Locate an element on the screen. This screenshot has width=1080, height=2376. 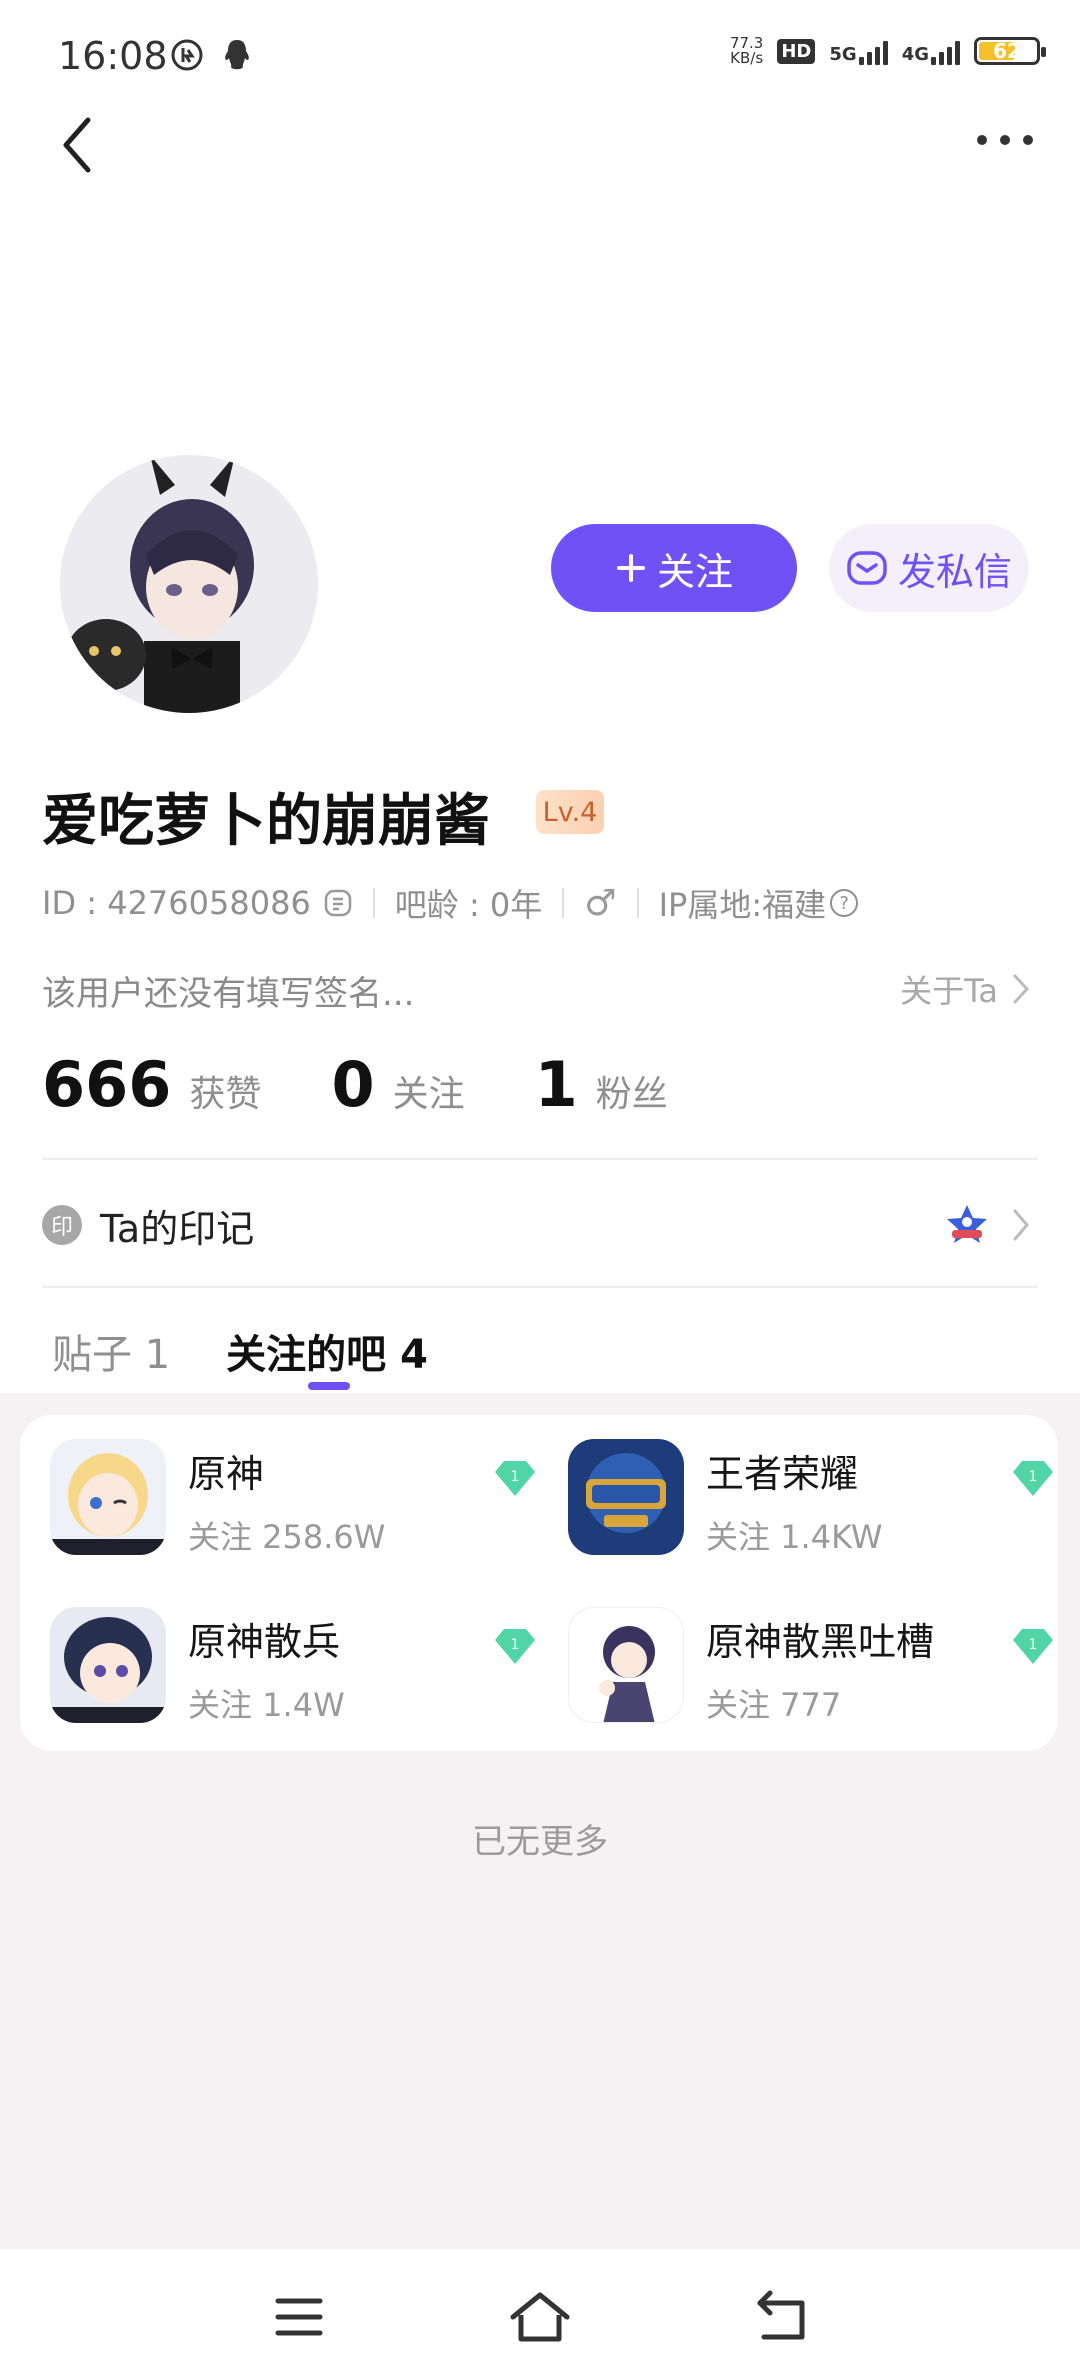
copy-icon is located at coordinates (338, 903).